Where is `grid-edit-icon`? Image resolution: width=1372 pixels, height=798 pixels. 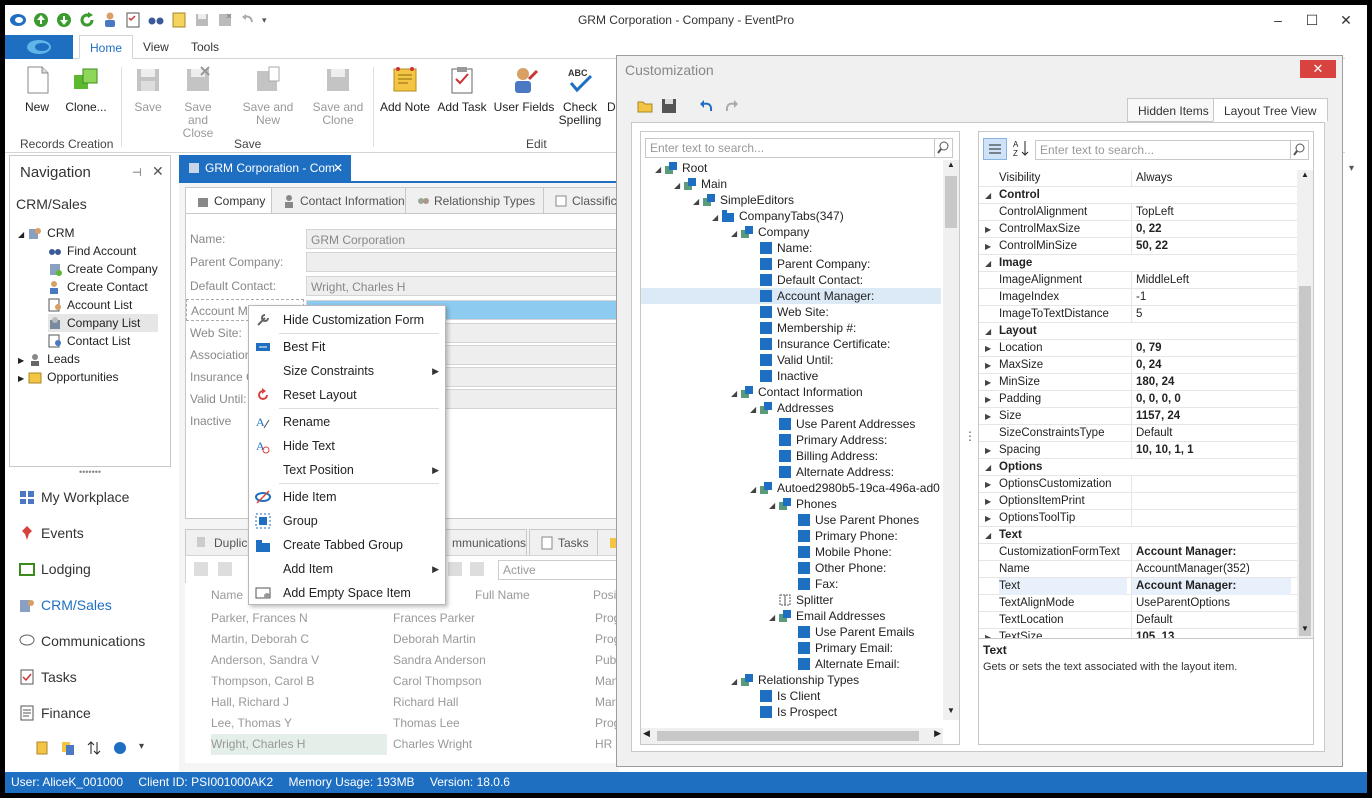 grid-edit-icon is located at coordinates (455, 569).